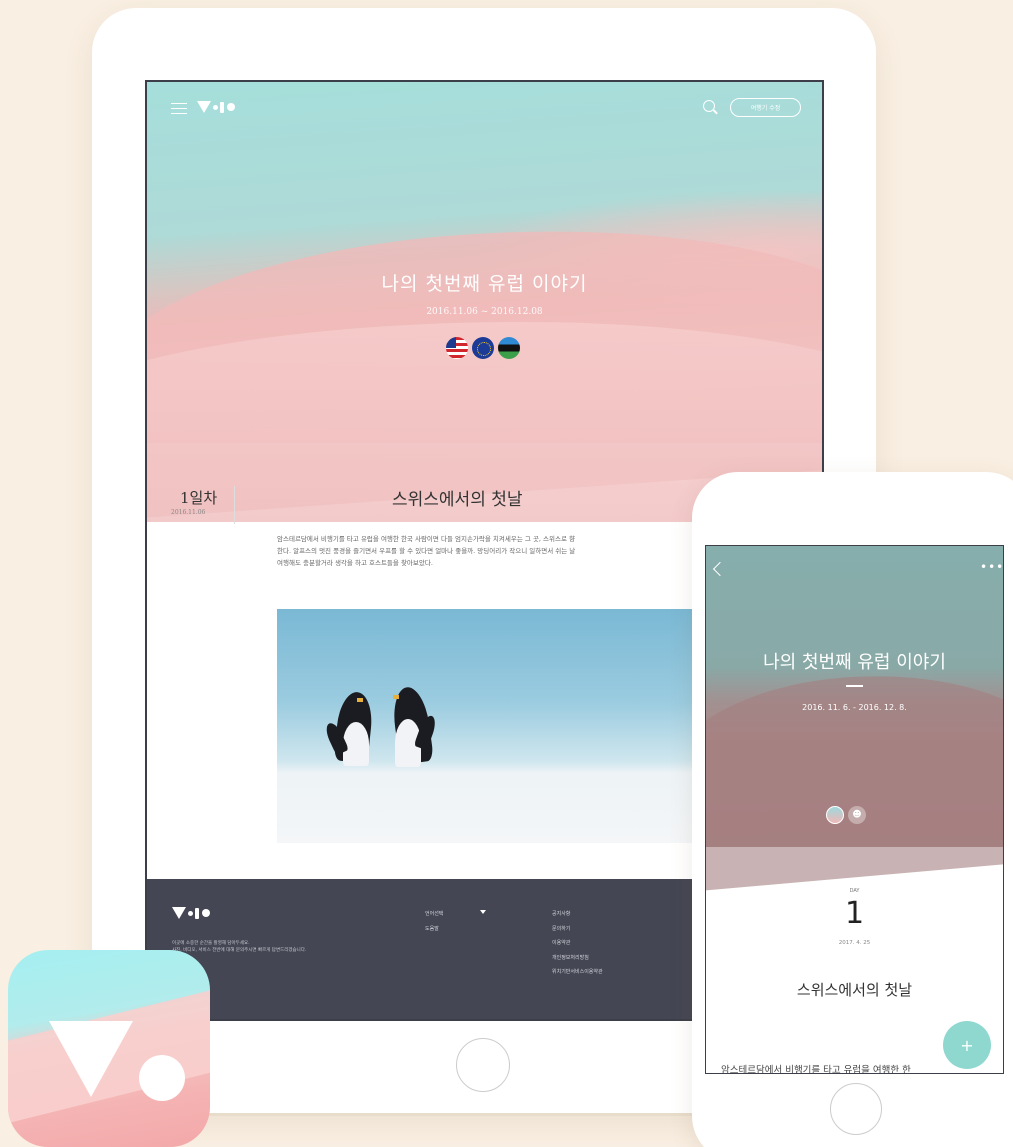 The image size is (1013, 1147). I want to click on edit-travelogue-button: 여행기 수정, so click(765, 107).